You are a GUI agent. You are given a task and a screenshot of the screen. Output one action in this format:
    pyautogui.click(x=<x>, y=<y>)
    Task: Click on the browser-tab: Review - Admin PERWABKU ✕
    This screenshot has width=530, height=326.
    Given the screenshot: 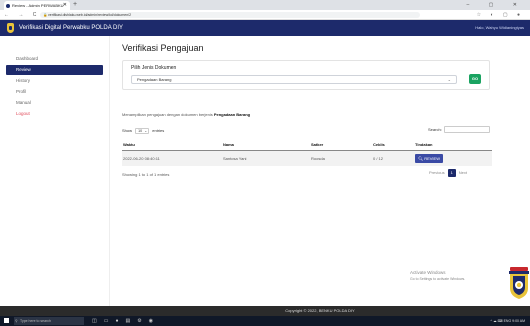 What is the action you would take?
    pyautogui.click(x=37, y=5)
    